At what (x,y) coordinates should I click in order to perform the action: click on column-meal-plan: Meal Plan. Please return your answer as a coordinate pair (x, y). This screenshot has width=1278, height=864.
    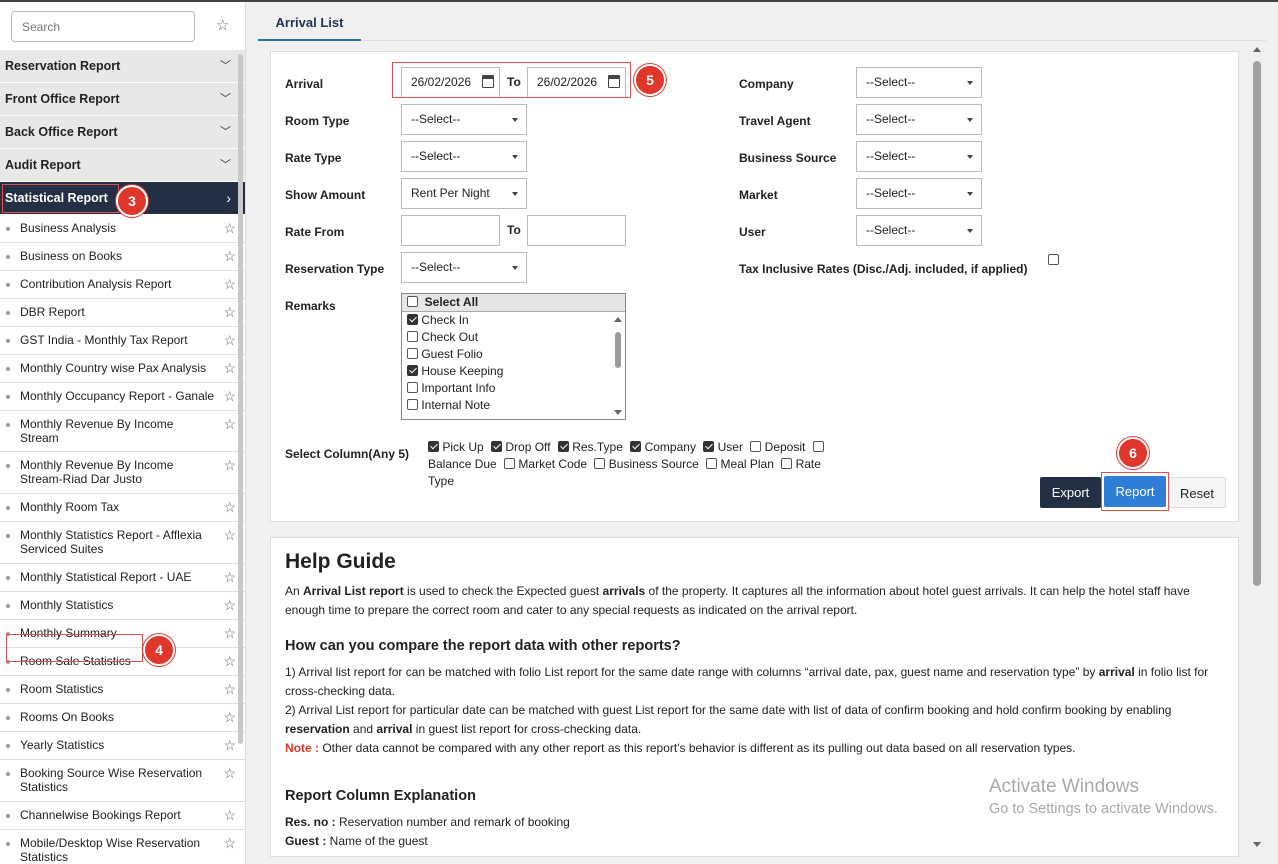
    Looking at the image, I should click on (740, 464).